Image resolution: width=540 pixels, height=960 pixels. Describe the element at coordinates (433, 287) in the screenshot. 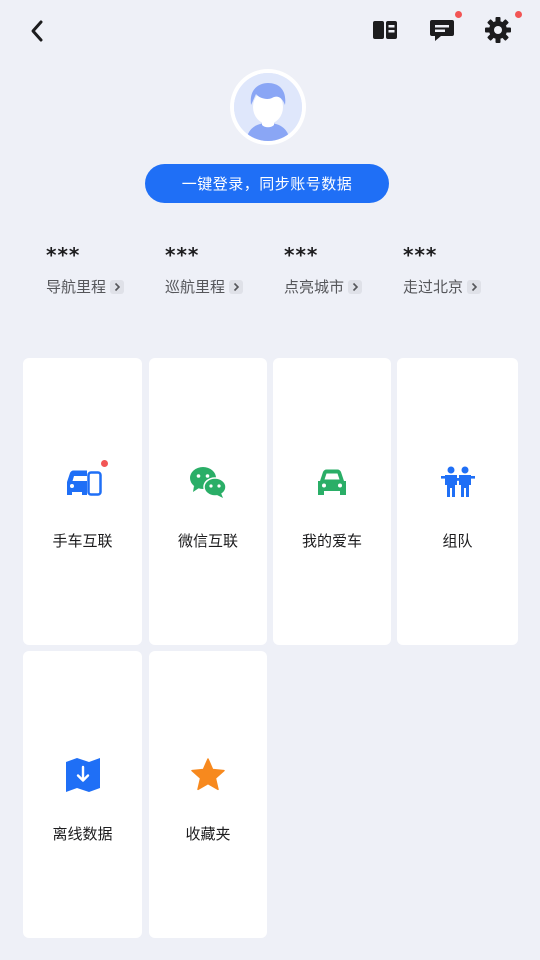

I see `stat-label: 走过北京` at that location.